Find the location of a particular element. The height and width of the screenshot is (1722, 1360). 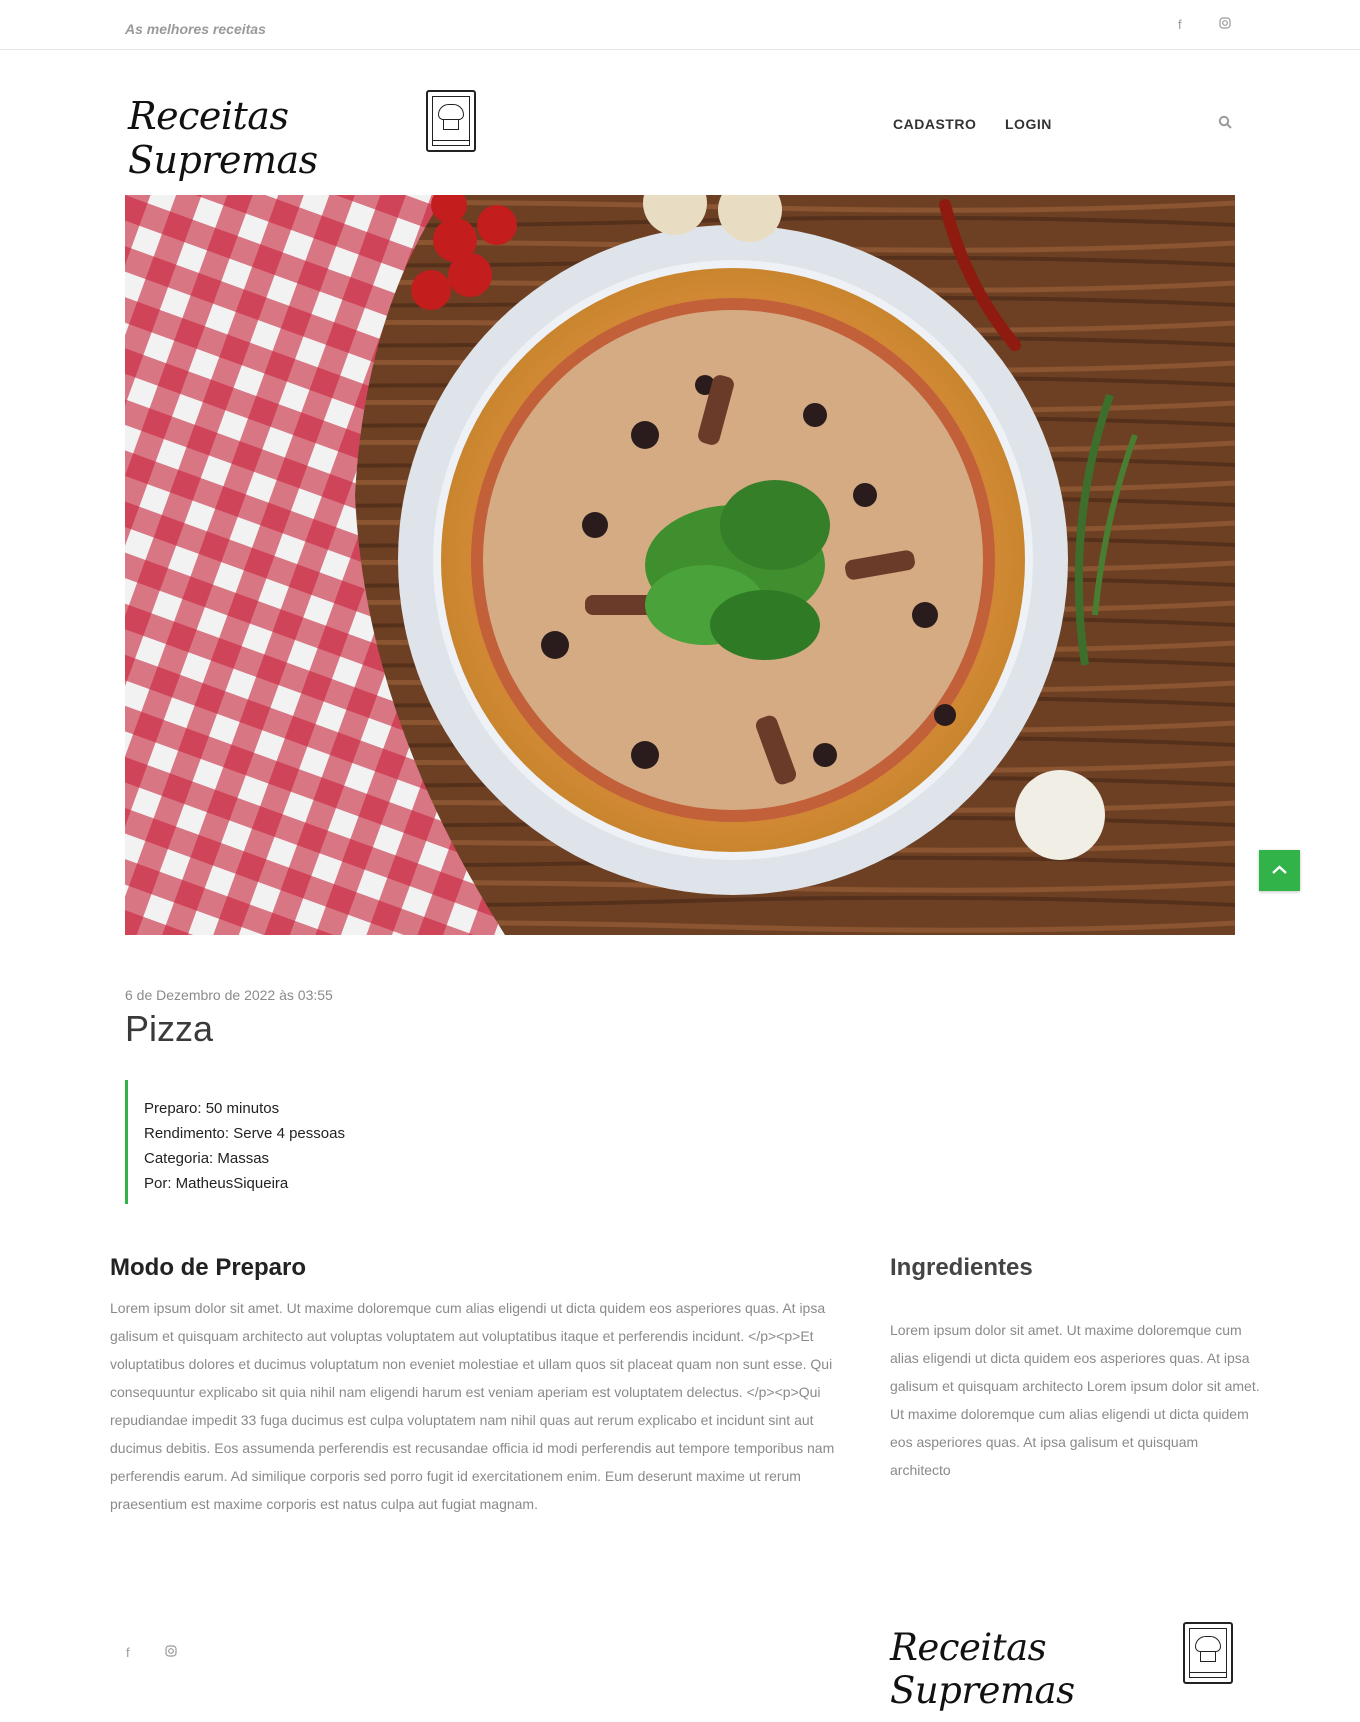

page-title: Pizza is located at coordinates (169, 1028).